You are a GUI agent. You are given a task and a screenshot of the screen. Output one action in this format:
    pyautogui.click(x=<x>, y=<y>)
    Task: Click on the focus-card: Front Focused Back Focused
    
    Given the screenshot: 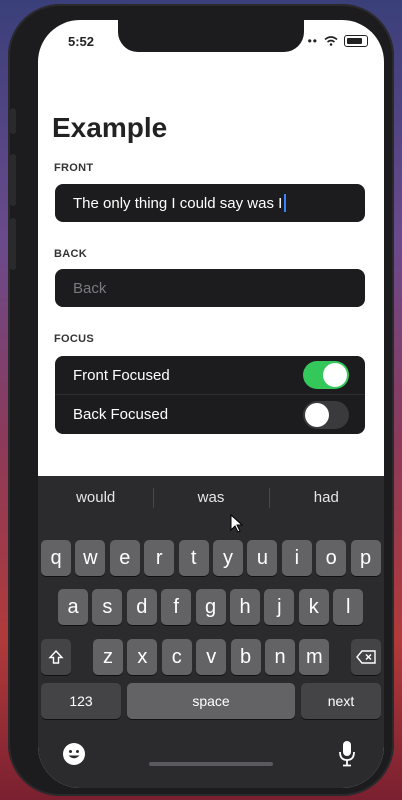 What is the action you would take?
    pyautogui.click(x=210, y=395)
    